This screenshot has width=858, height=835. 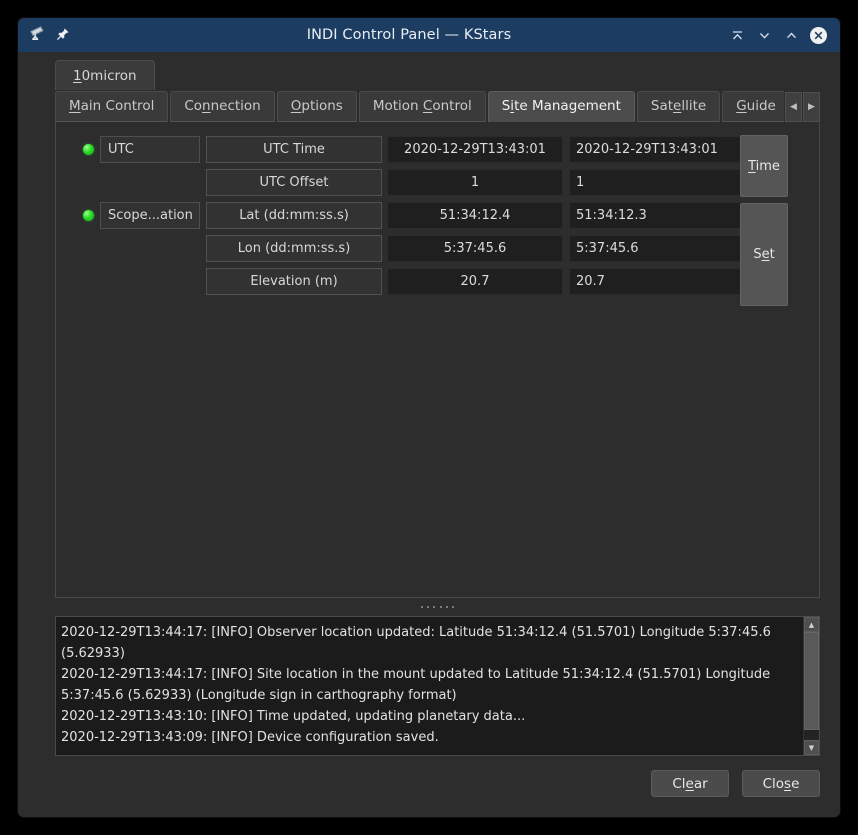 What do you see at coordinates (793, 107) in the screenshot?
I see `tab-scroll-left-icon: ◀` at bounding box center [793, 107].